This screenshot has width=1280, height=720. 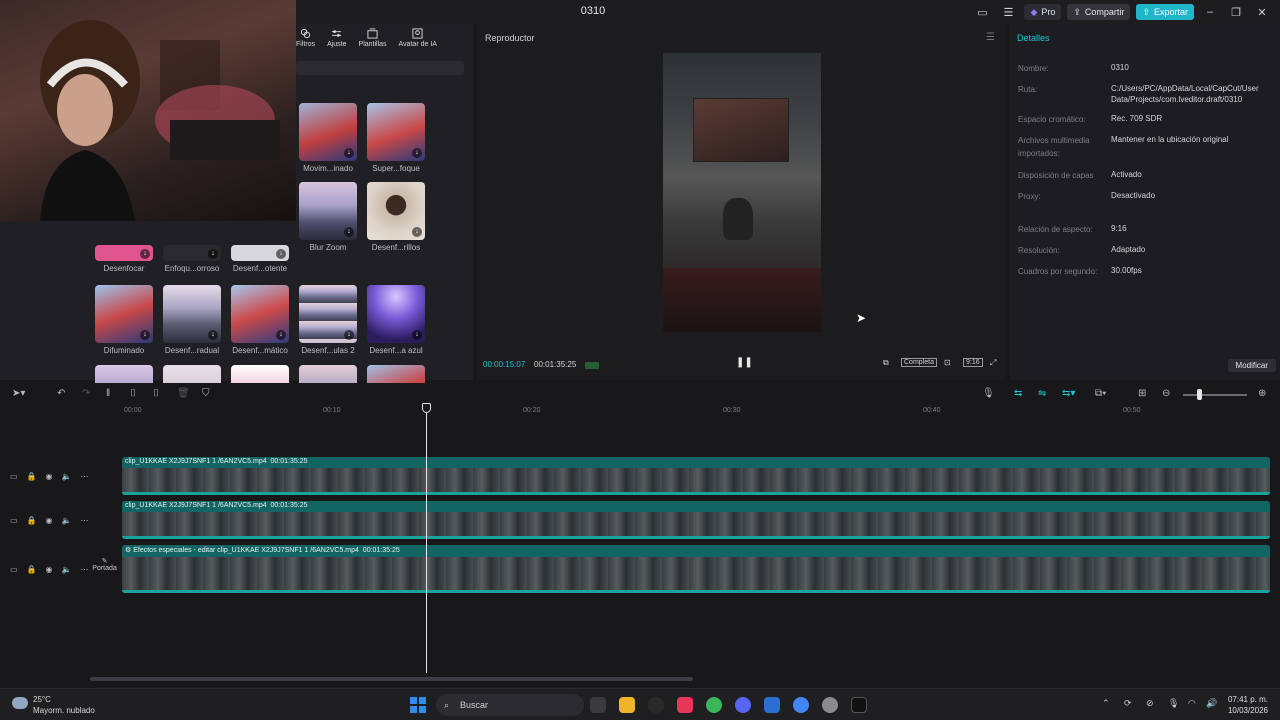 What do you see at coordinates (1262, 393) in the screenshot?
I see `zoom-in-icon: ⊕` at bounding box center [1262, 393].